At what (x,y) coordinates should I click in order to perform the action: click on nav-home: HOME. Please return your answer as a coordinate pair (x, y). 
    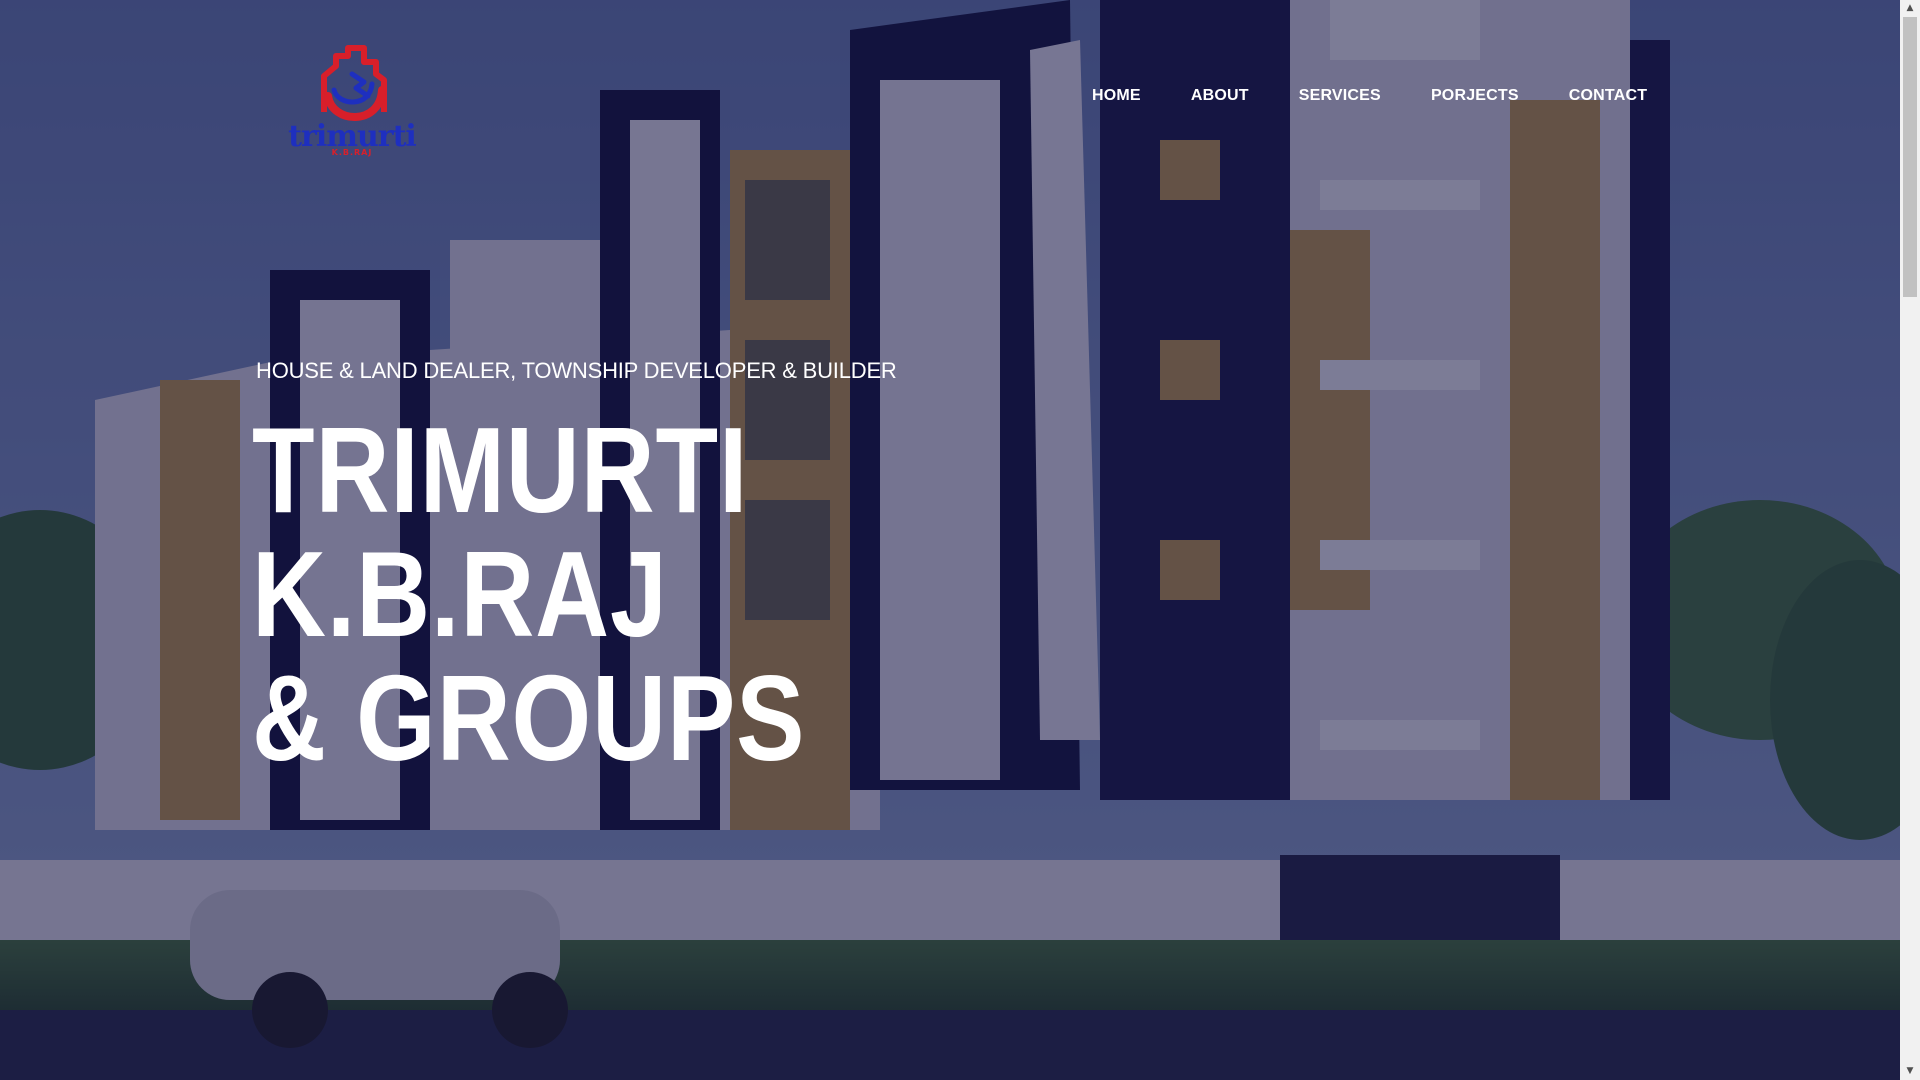
    Looking at the image, I should click on (1116, 96).